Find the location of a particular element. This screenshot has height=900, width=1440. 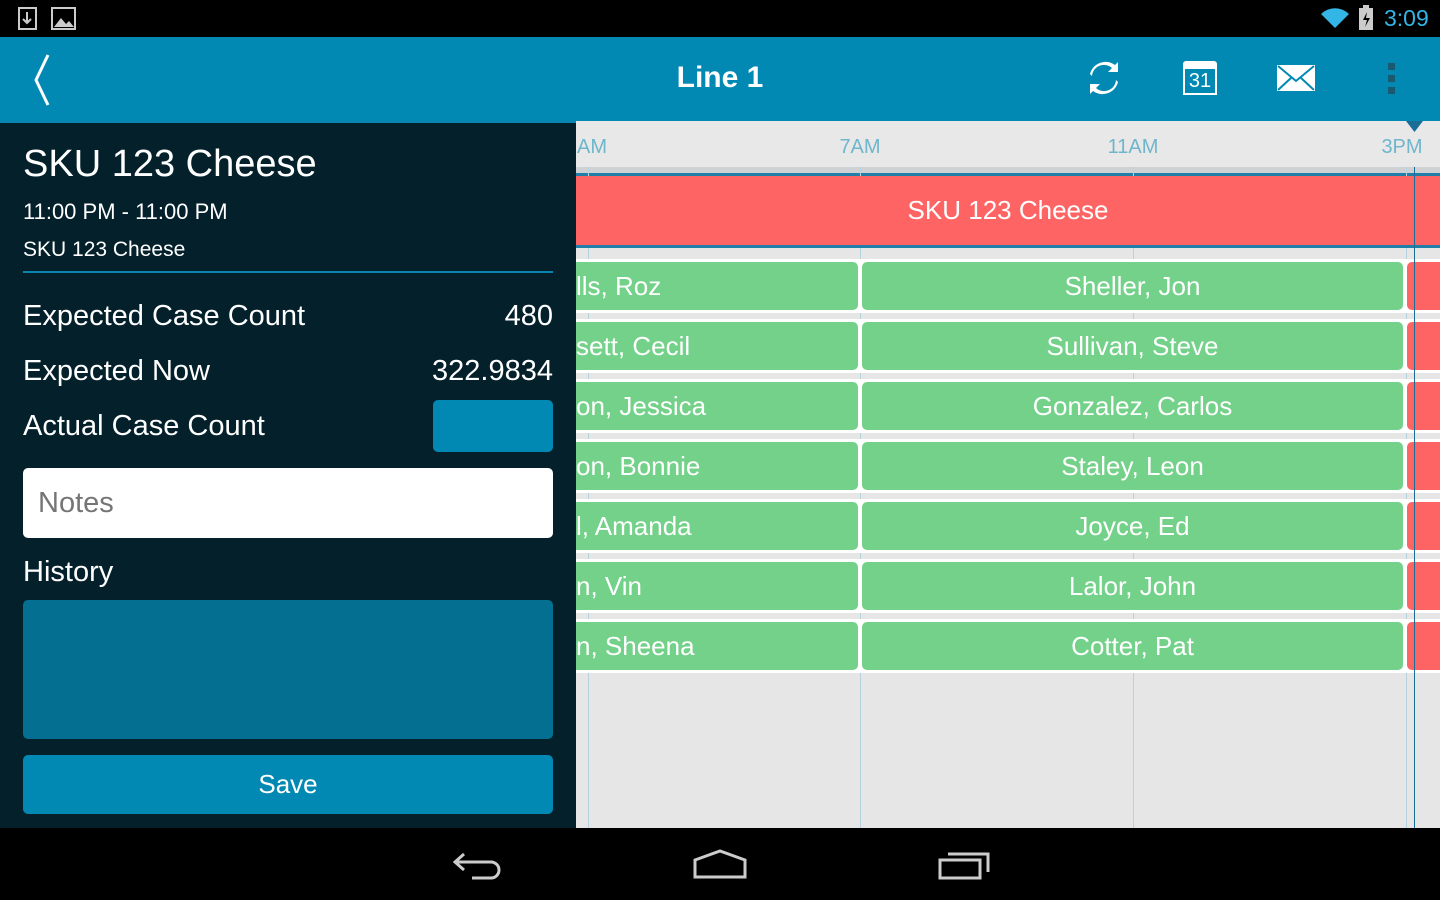

current-time-marker is located at coordinates (1414, 126).